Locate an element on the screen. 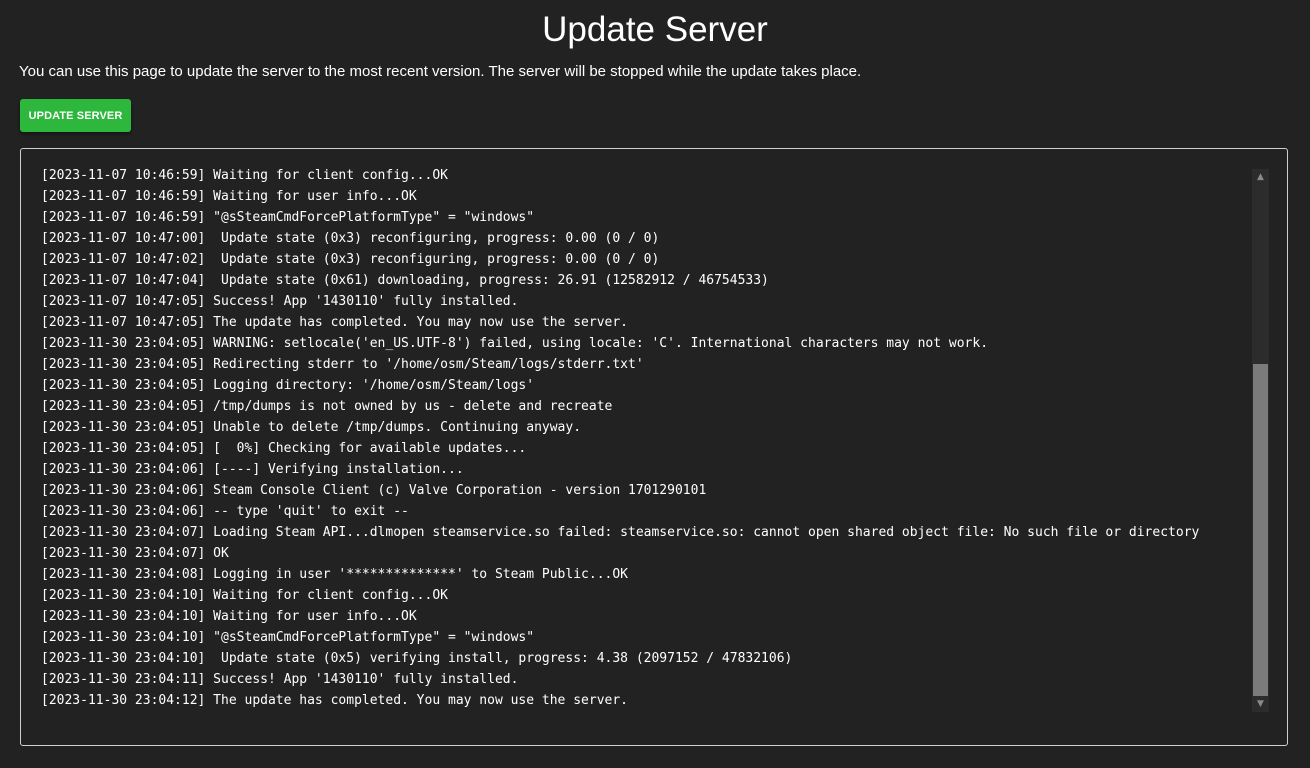 This screenshot has height=768, width=1310. log-line: [2023-11-30 23:04:07] OK is located at coordinates (135, 553).